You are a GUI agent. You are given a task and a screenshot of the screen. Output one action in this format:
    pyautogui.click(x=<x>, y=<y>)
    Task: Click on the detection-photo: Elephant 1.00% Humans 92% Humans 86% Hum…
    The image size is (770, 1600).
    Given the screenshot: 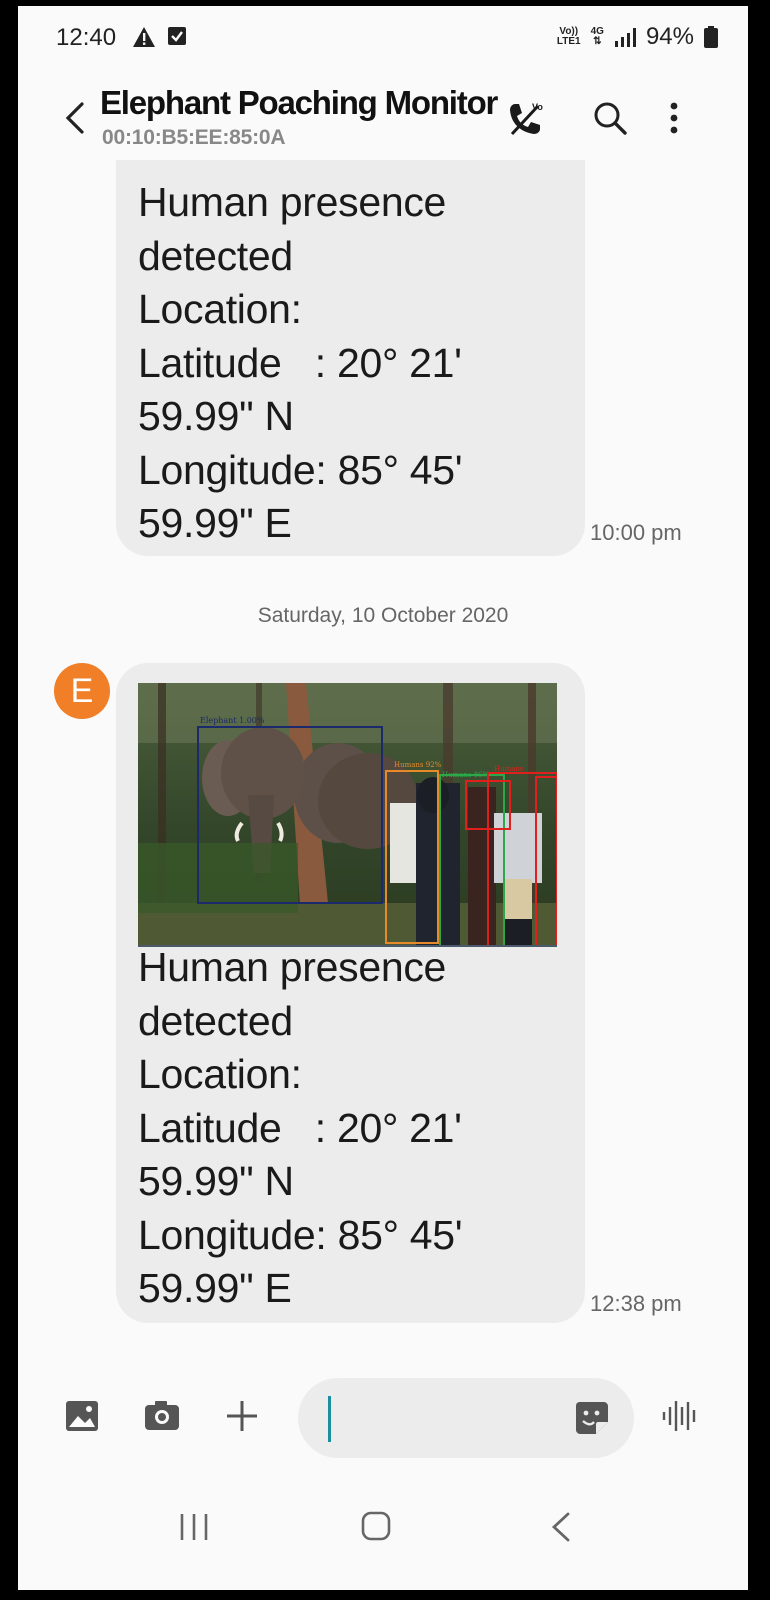 What is the action you would take?
    pyautogui.click(x=347, y=815)
    